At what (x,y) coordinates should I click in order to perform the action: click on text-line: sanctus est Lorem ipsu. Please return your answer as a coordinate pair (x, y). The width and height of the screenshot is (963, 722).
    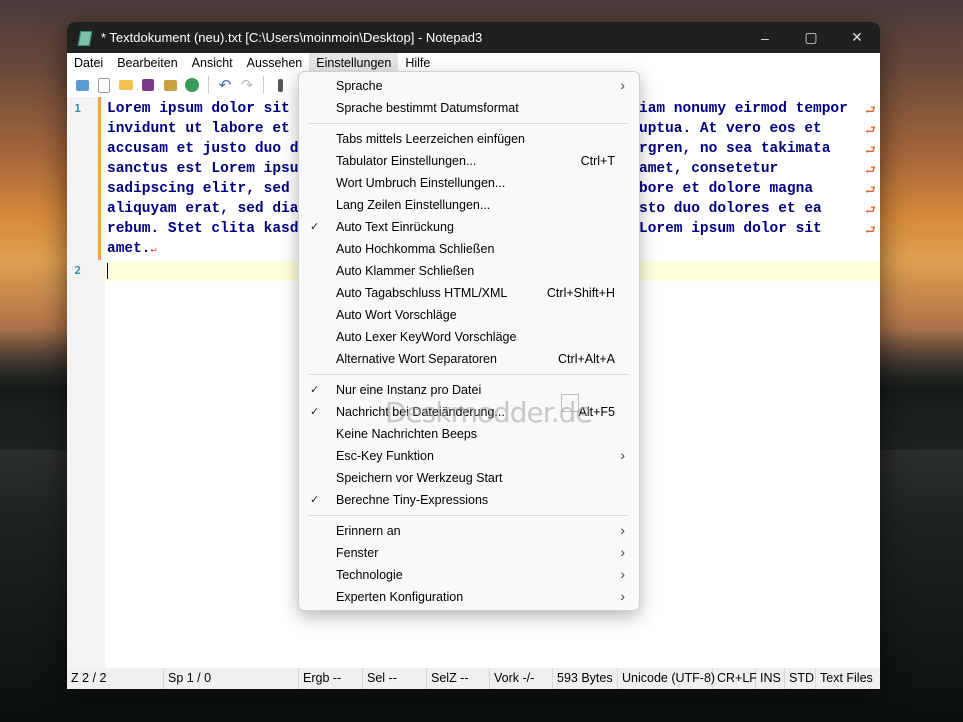
    Looking at the image, I should click on (203, 169).